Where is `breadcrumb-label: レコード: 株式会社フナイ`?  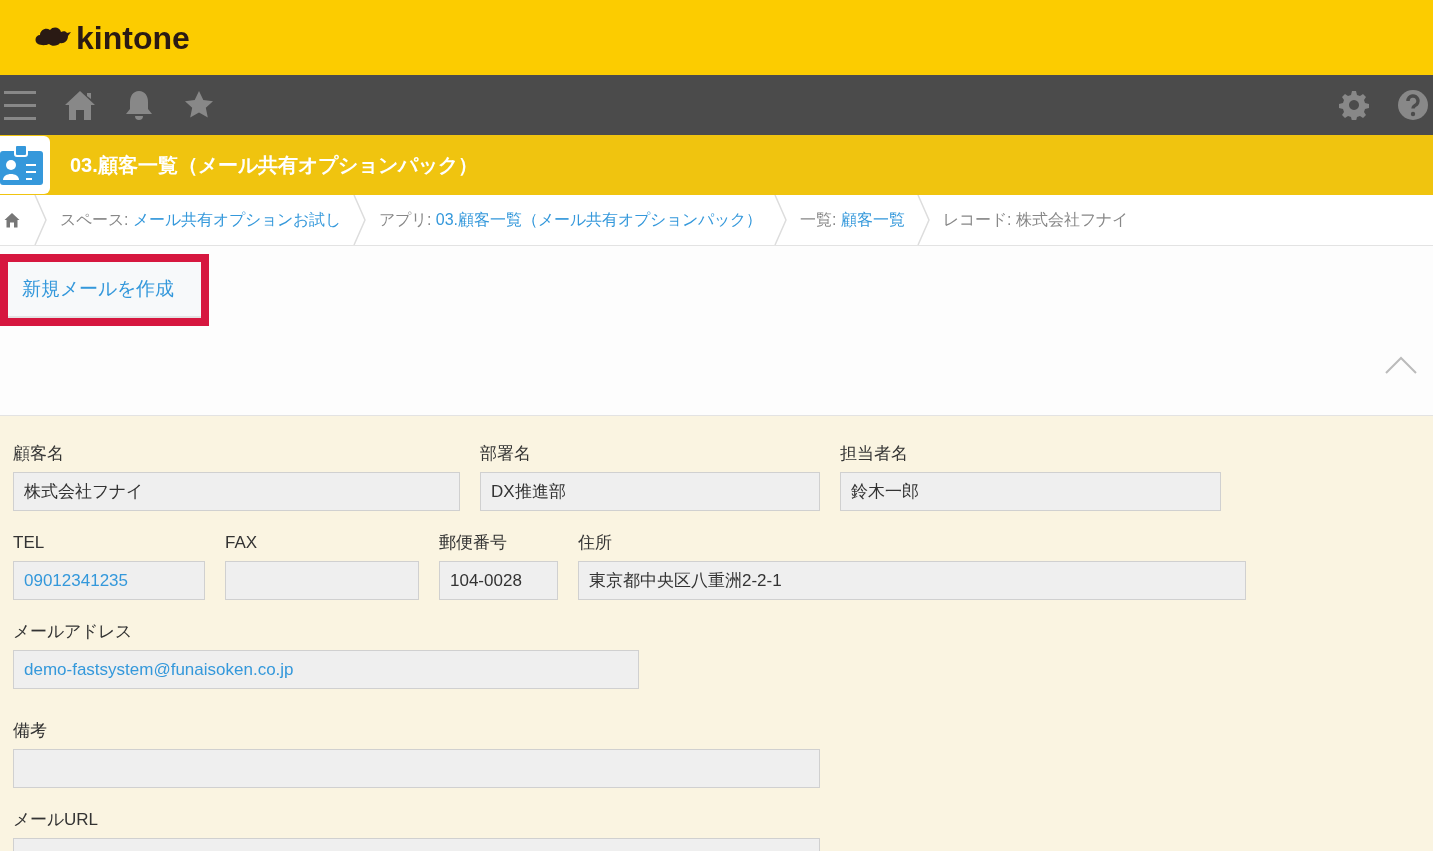 breadcrumb-label: レコード: 株式会社フナイ is located at coordinates (1035, 219).